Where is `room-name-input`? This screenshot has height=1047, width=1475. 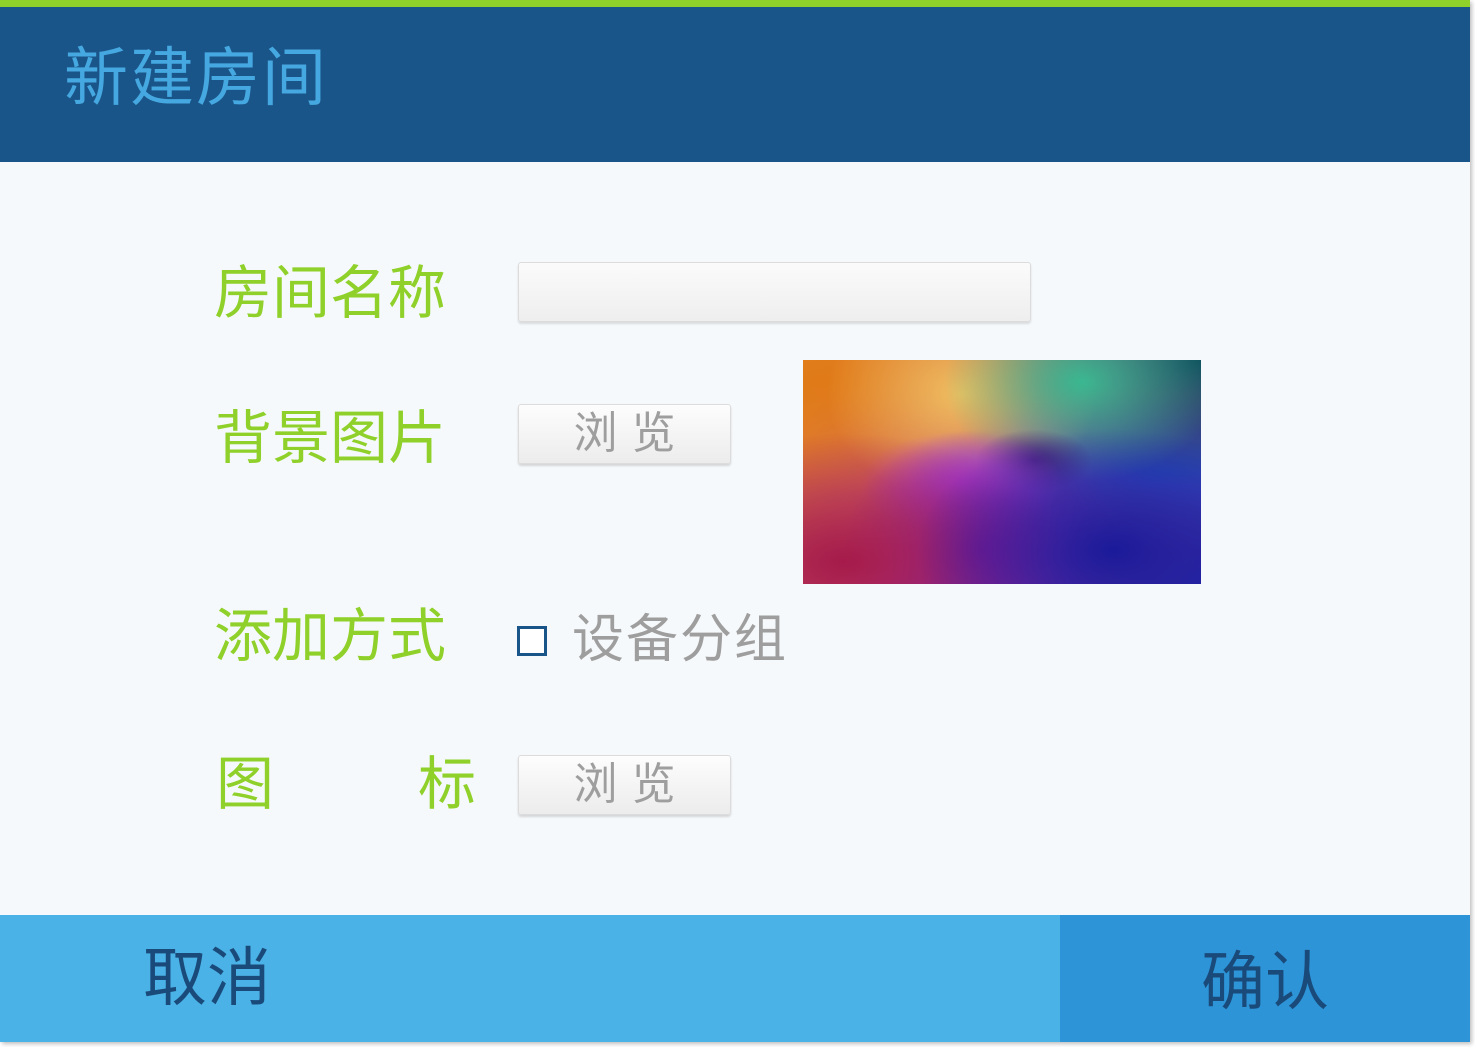
room-name-input is located at coordinates (774, 292).